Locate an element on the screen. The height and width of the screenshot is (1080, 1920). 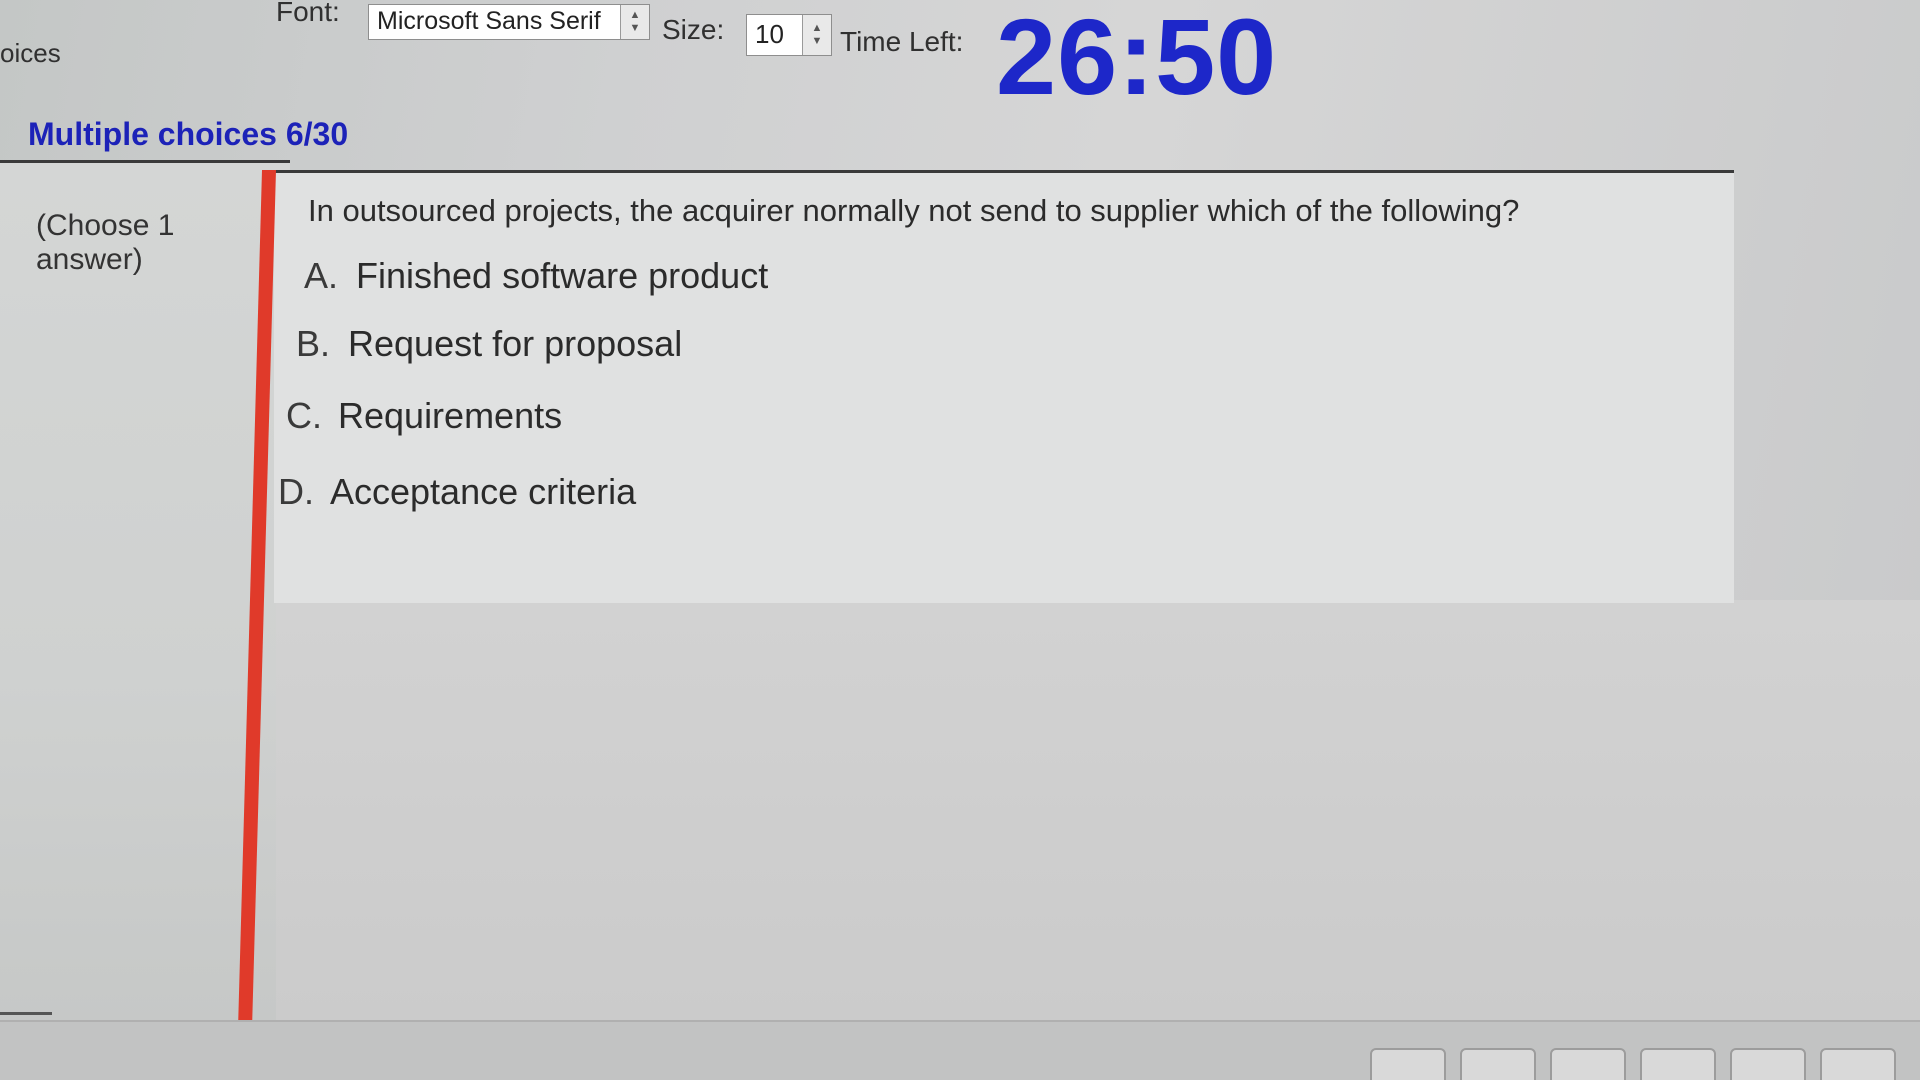
option-d: D. Acceptance criteria is located at coordinates (457, 492).